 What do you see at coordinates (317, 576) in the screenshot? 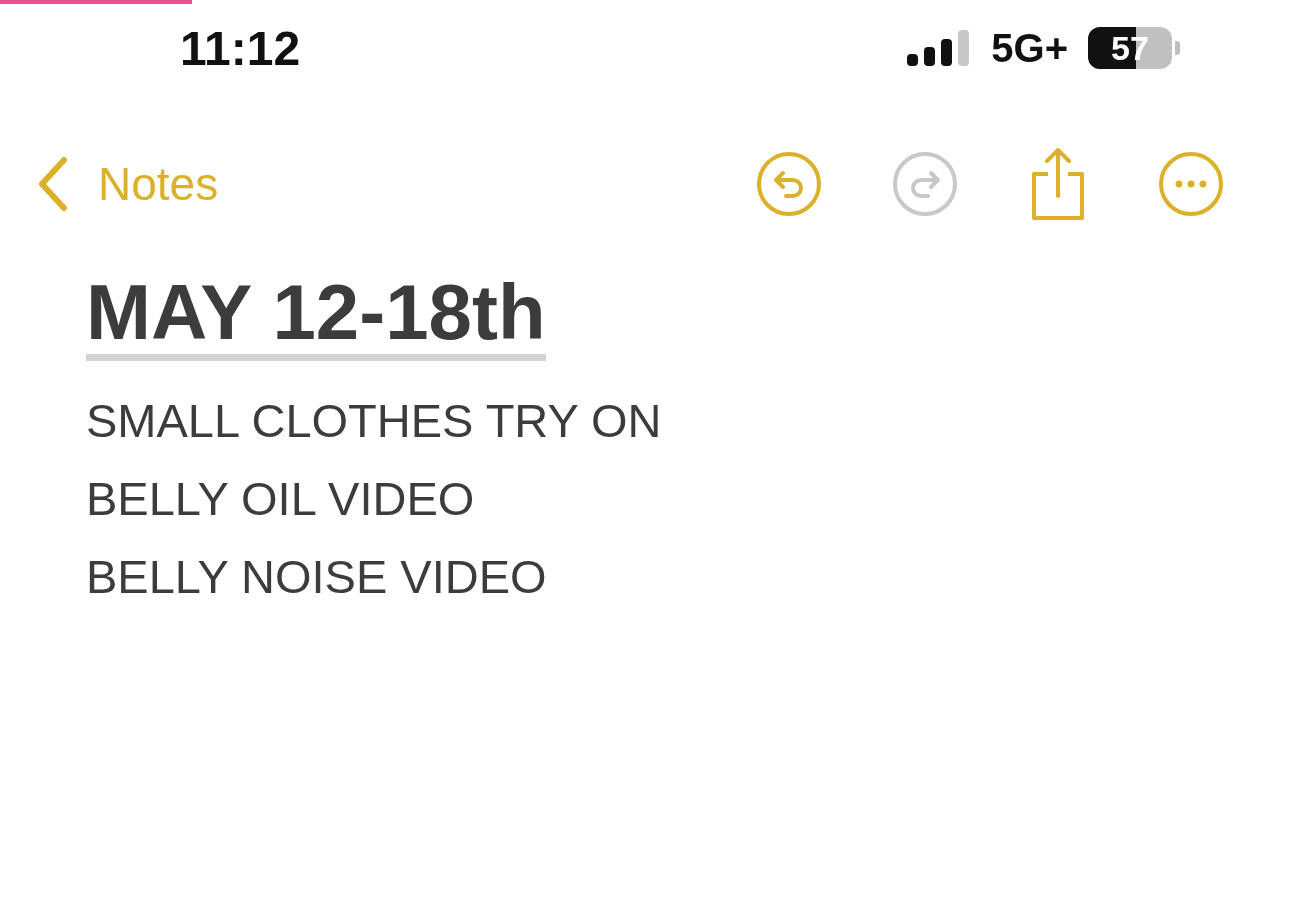
I see `note-line: BELLY NOISE VIDEO` at bounding box center [317, 576].